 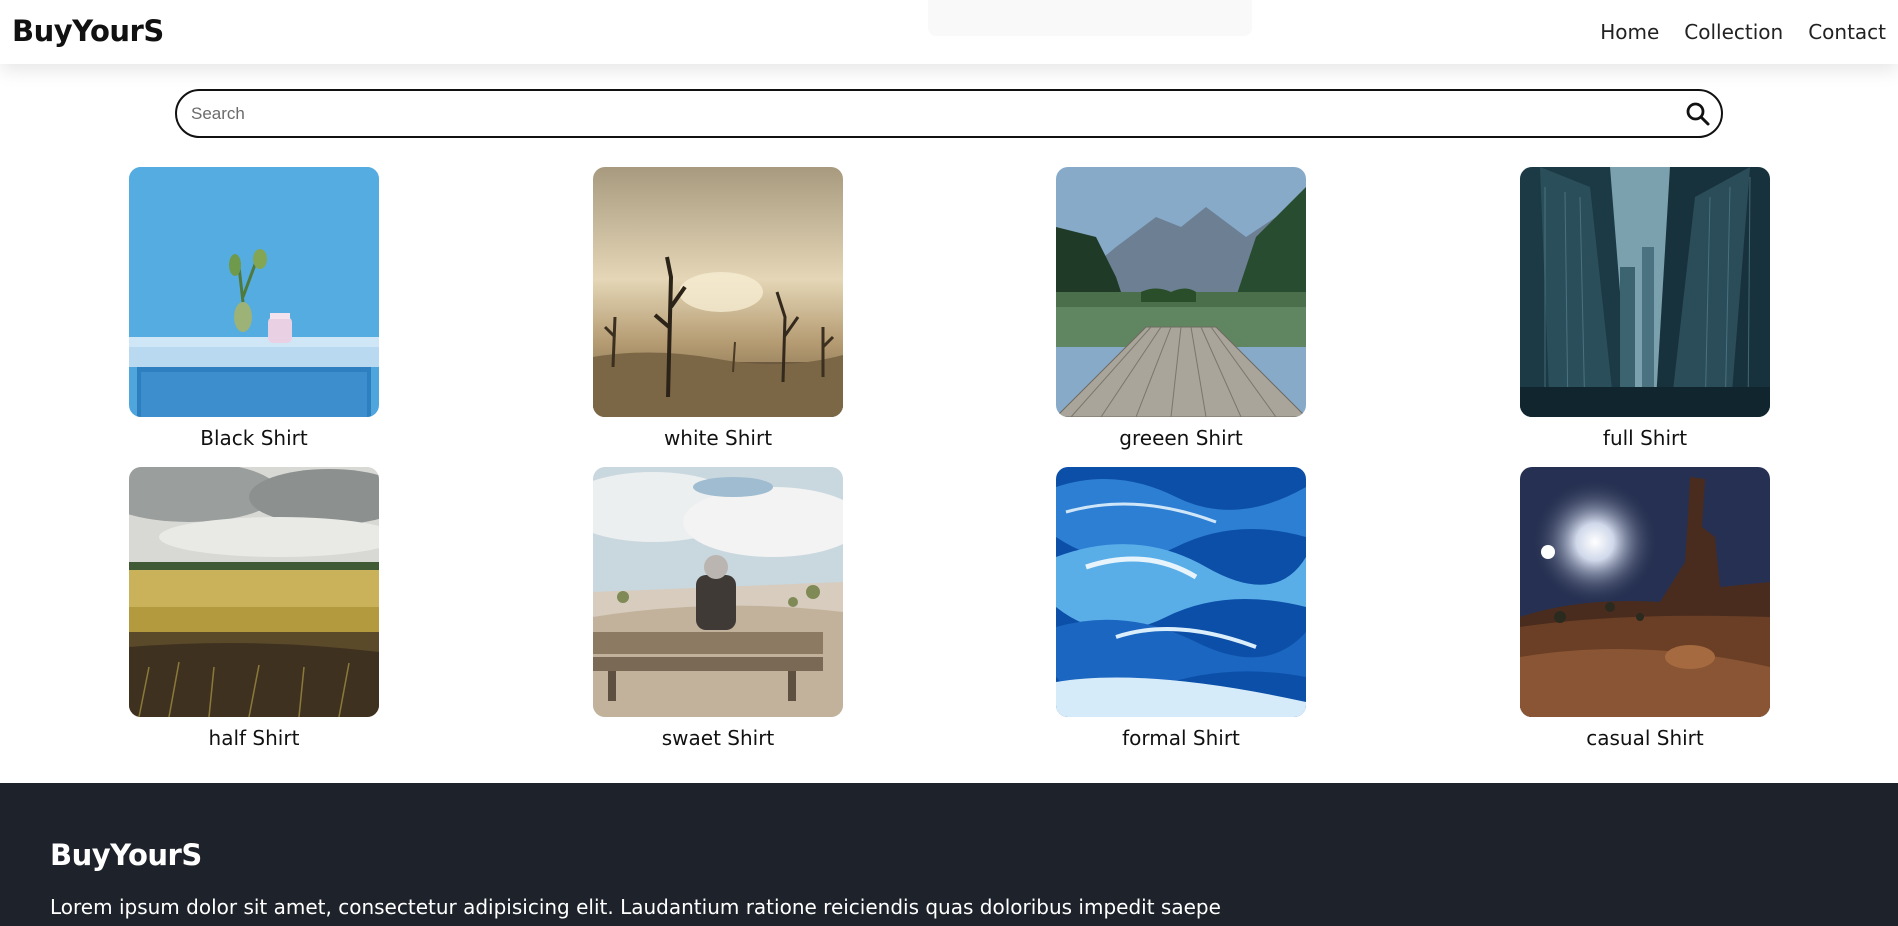 What do you see at coordinates (1645, 292) in the screenshot?
I see `product-image-city` at bounding box center [1645, 292].